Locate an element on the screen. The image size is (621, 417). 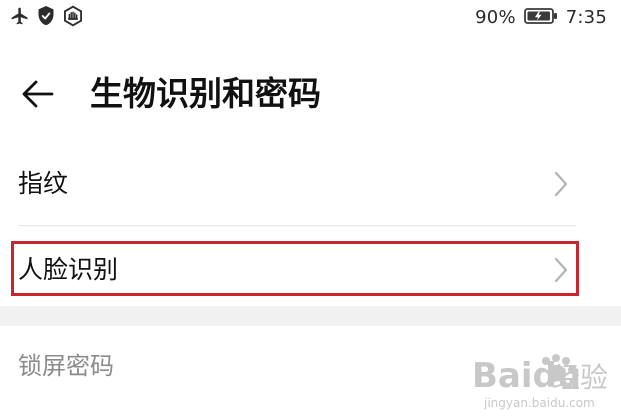
airplane-icon is located at coordinates (20, 18).